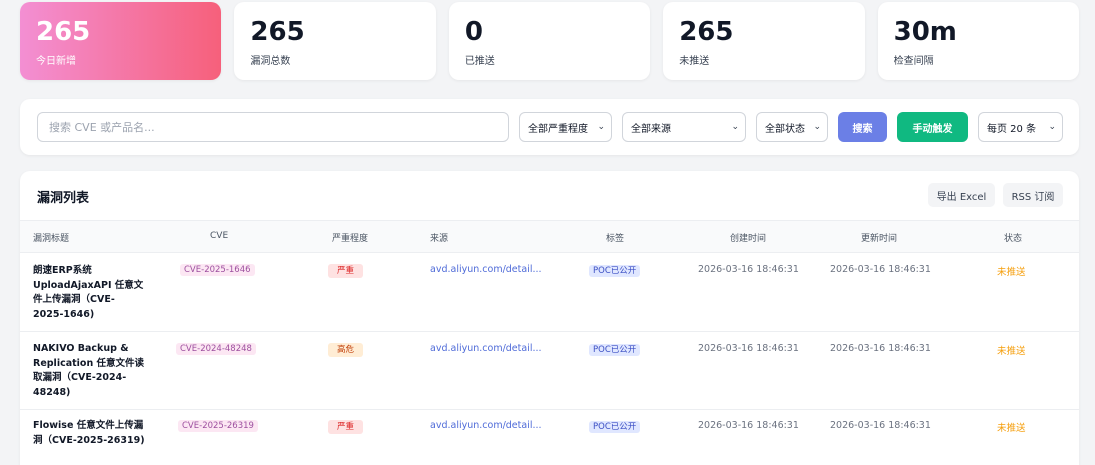  Describe the element at coordinates (439, 239) in the screenshot. I see `col-header-source: 来源` at that location.